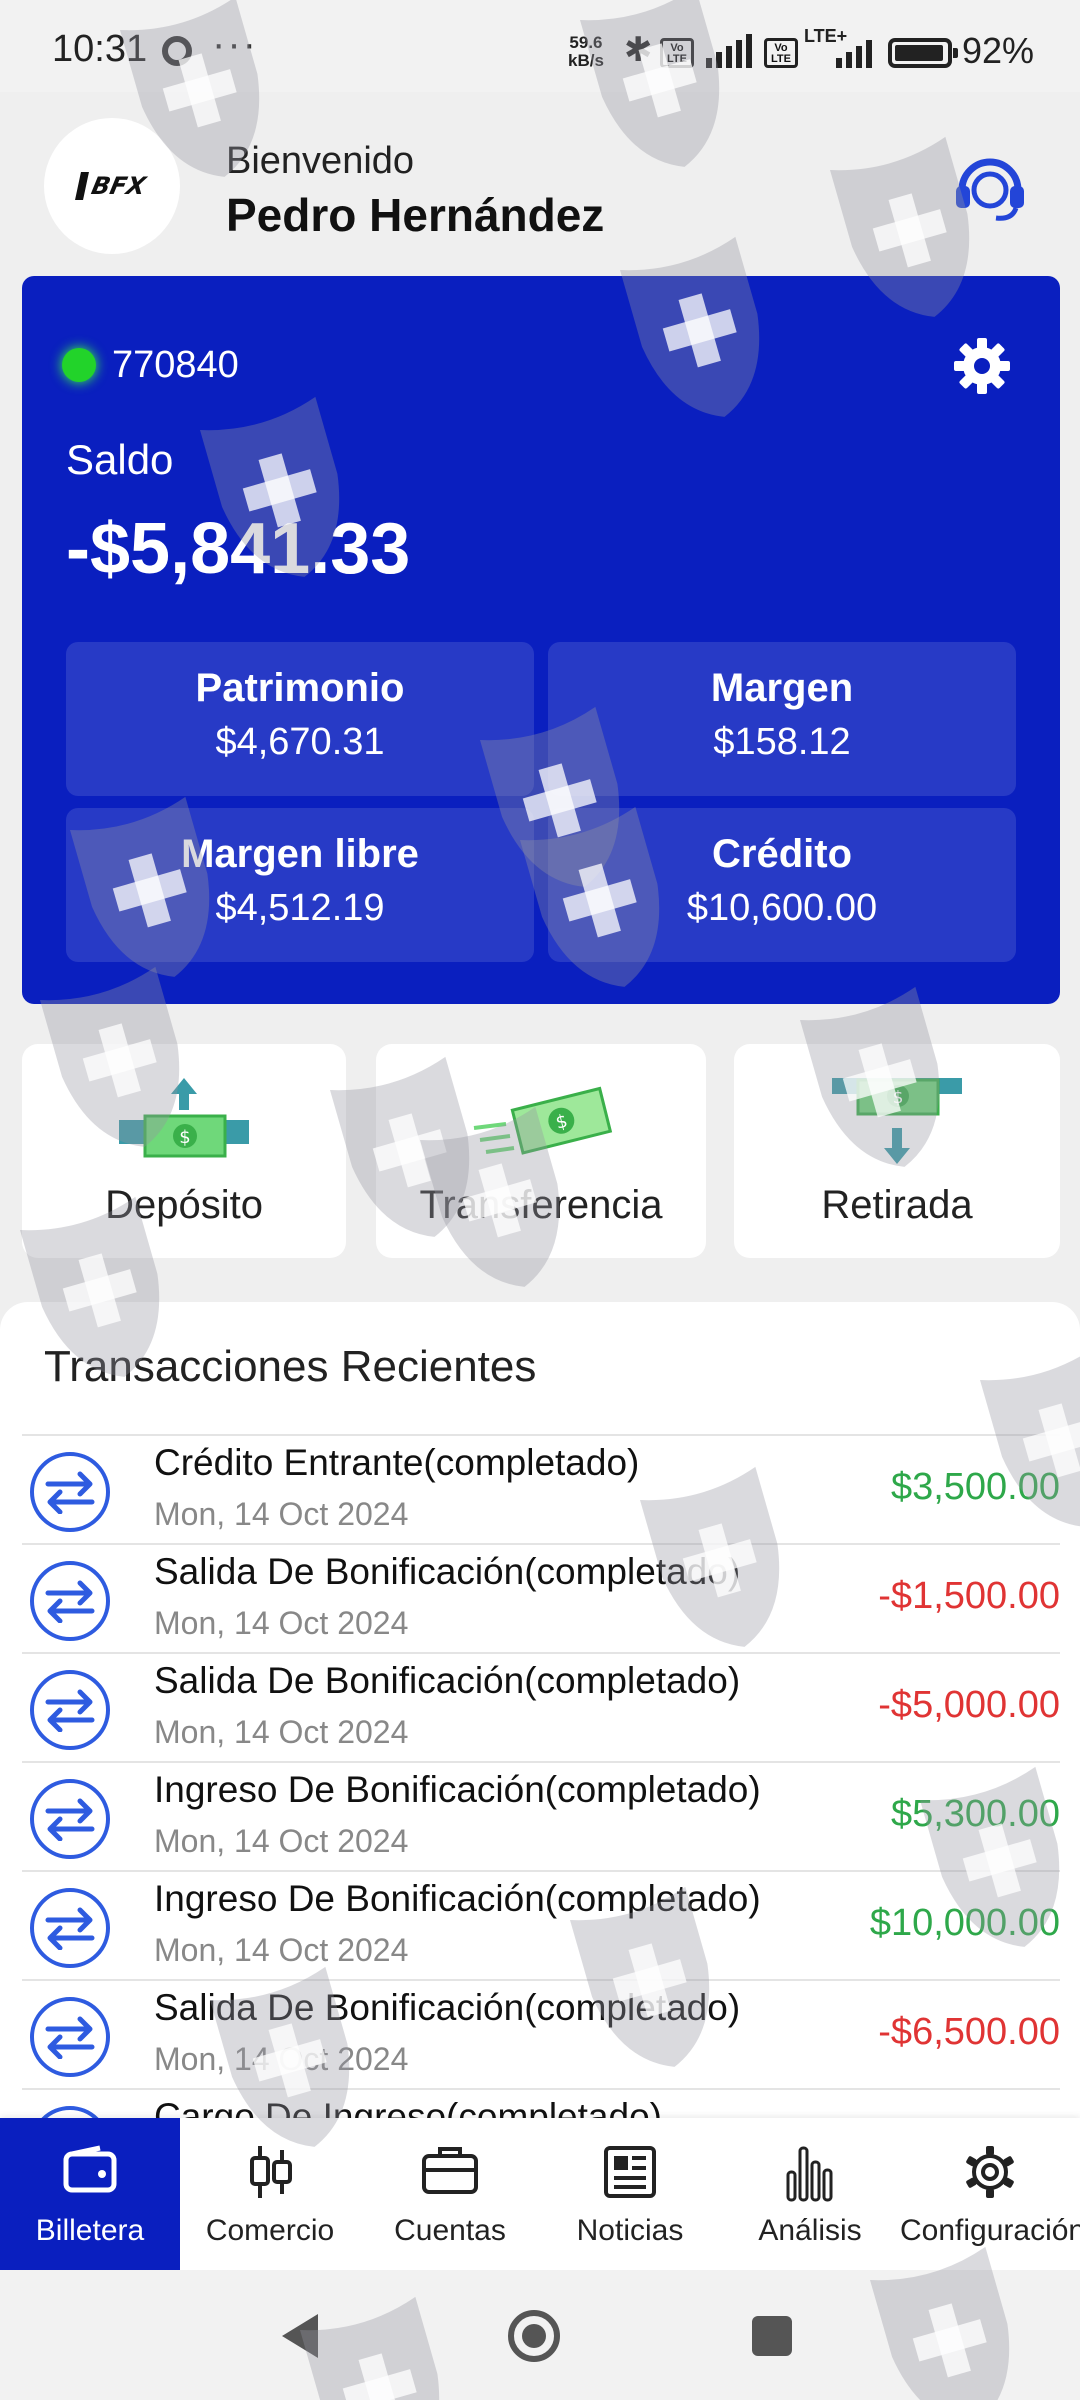 The height and width of the screenshot is (2400, 1080). Describe the element at coordinates (90, 2194) in the screenshot. I see `nav-wallet: Billetera` at that location.